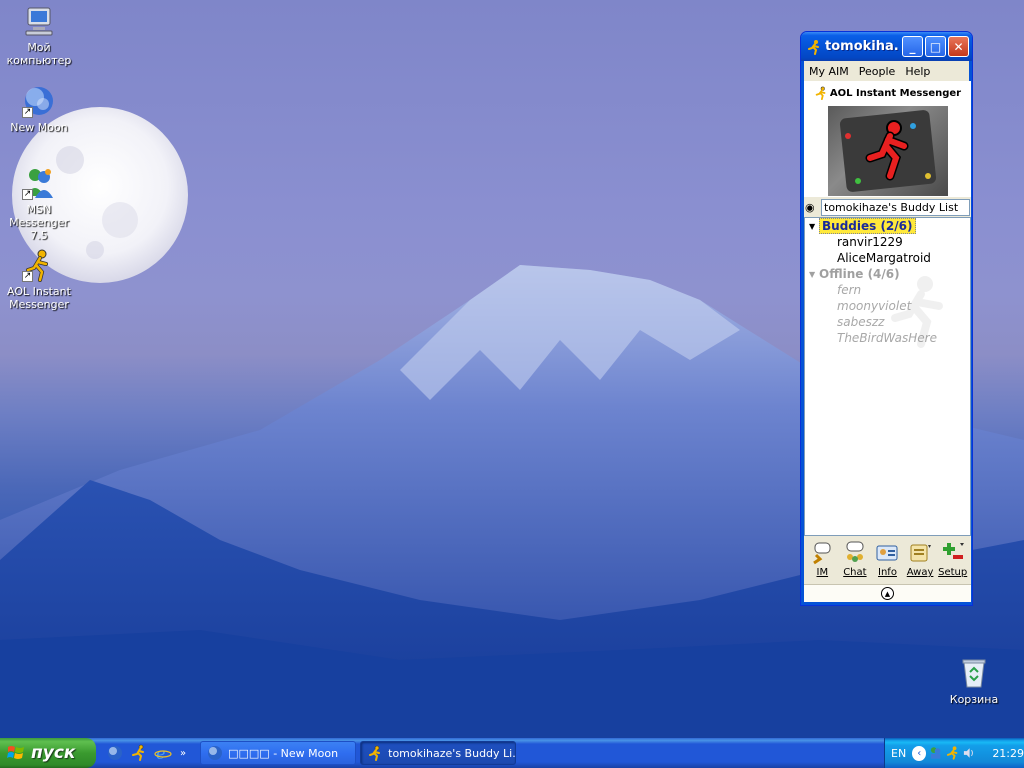 The image size is (1024, 768). What do you see at coordinates (867, 226) in the screenshot?
I see `group-label: Buddies (2/6)` at bounding box center [867, 226].